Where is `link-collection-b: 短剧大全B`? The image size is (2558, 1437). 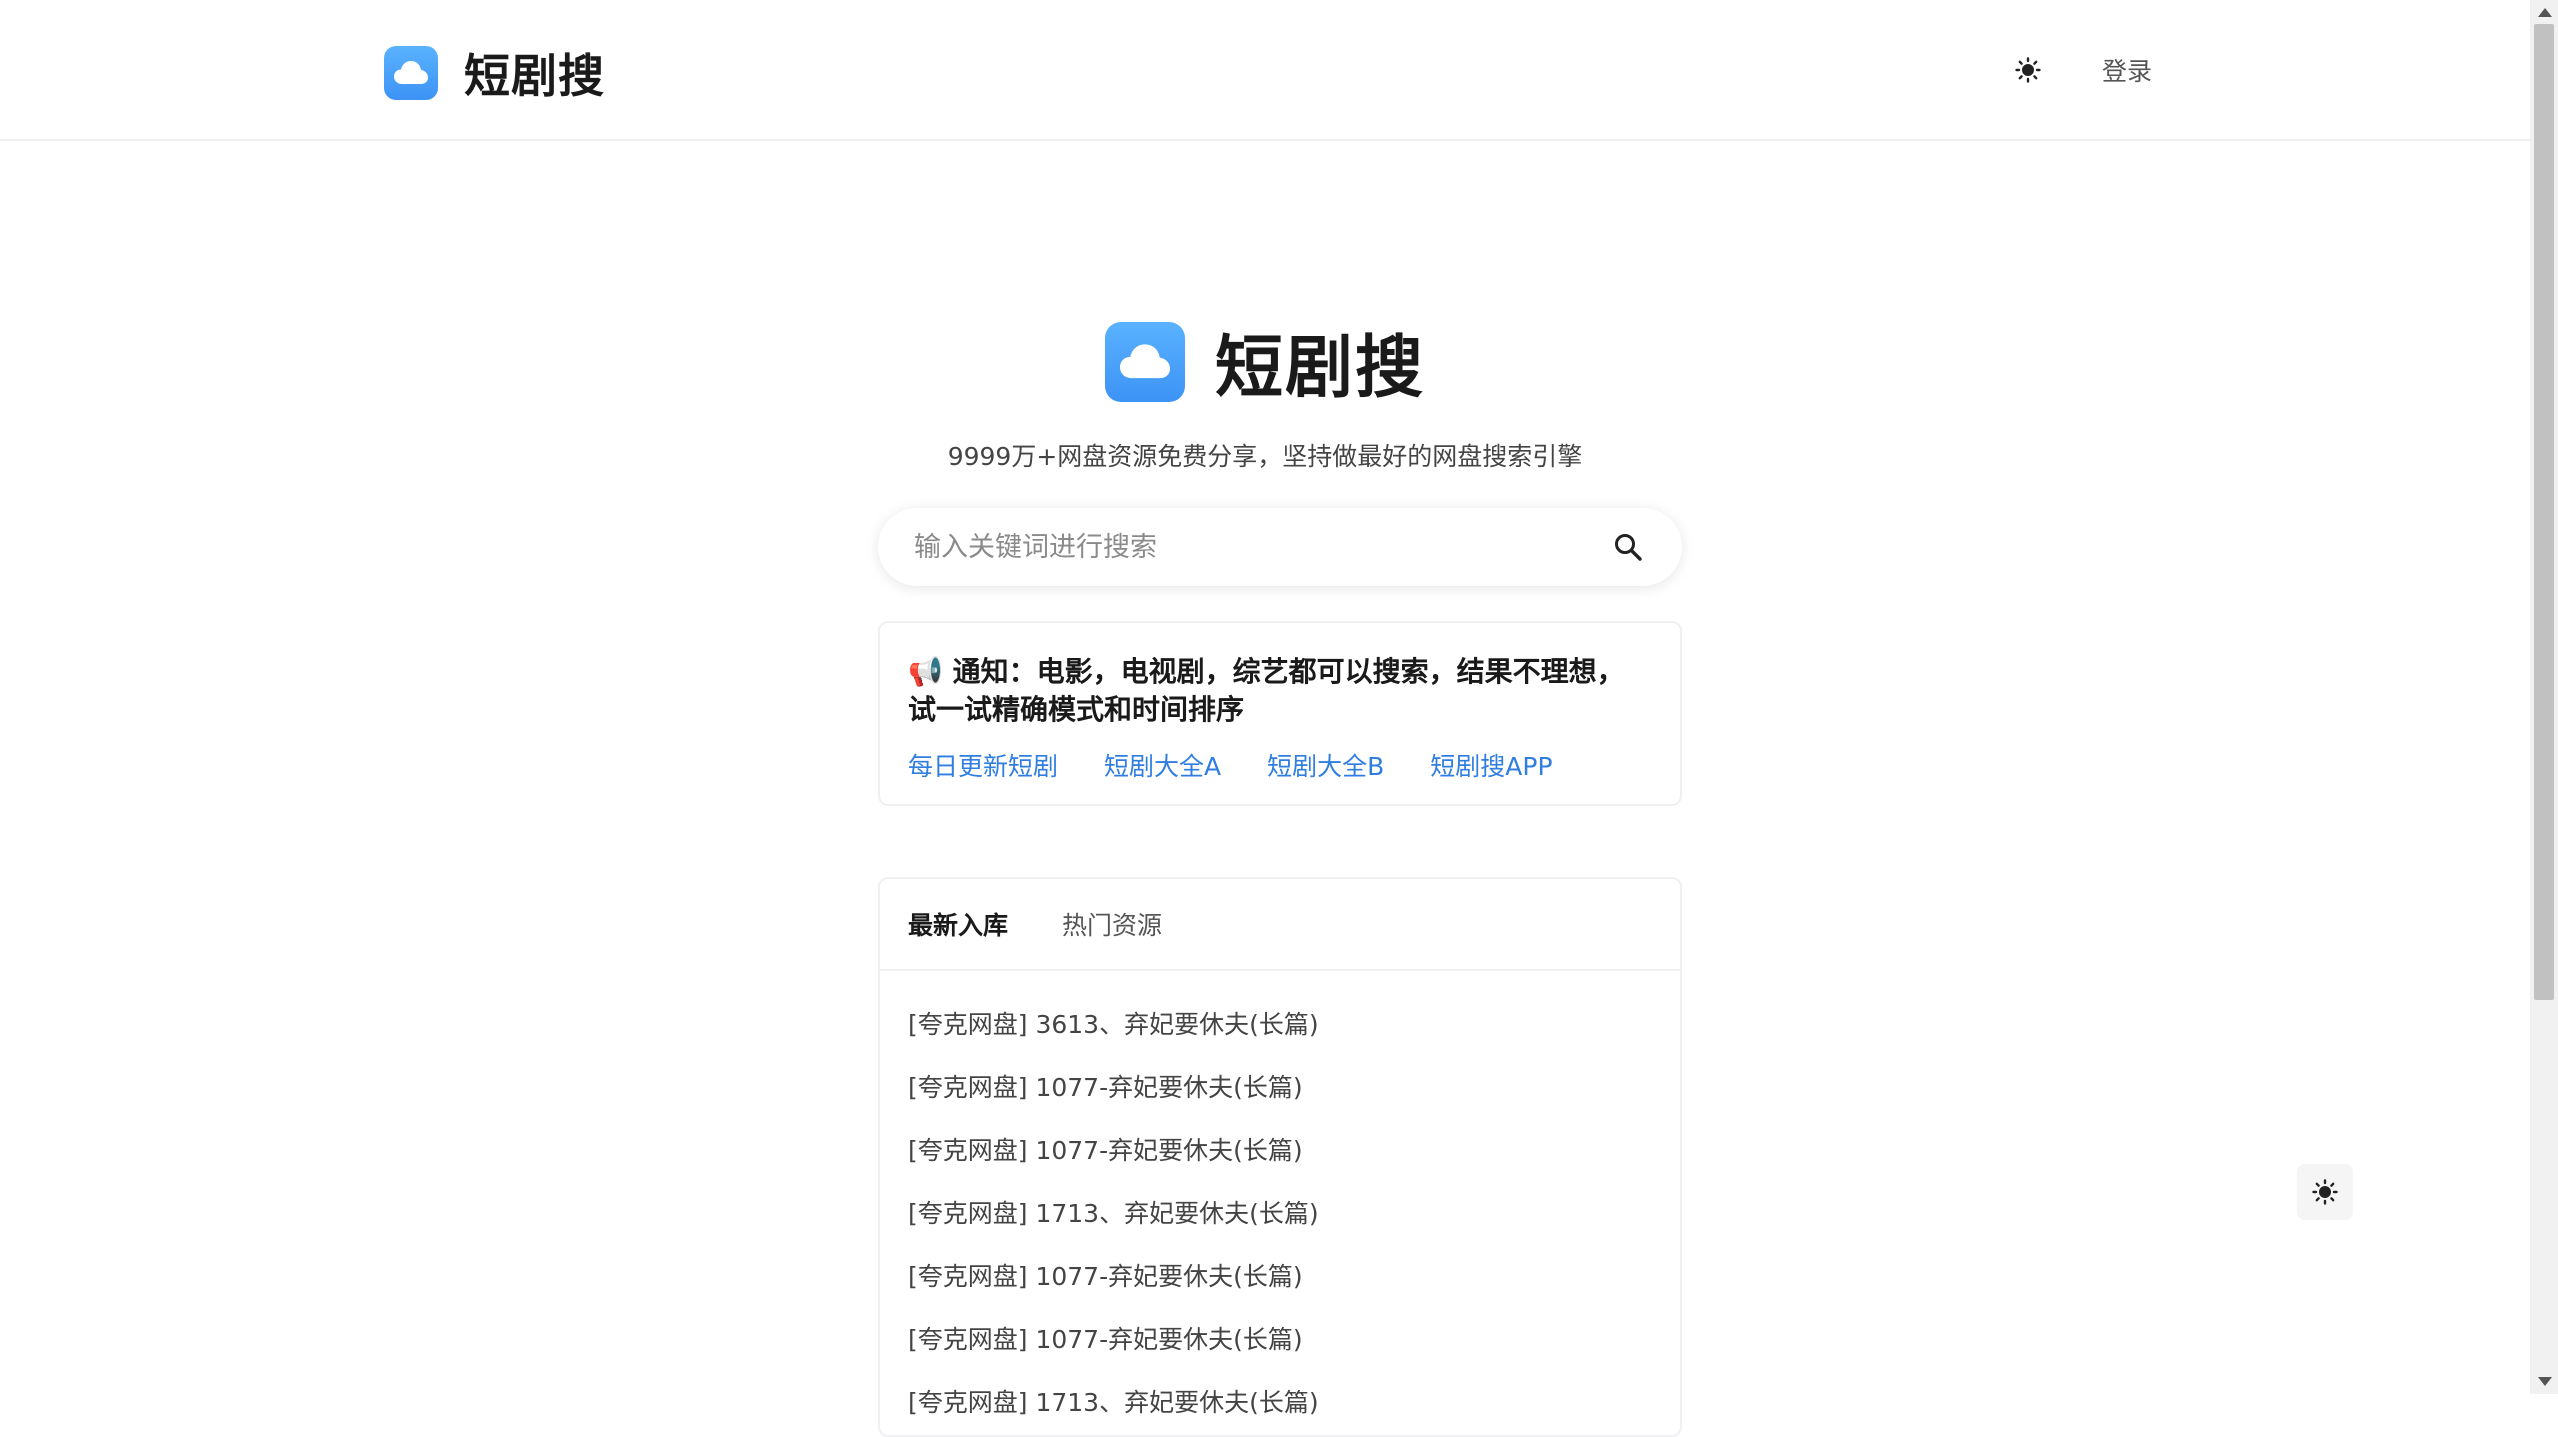 link-collection-b: 短剧大全B is located at coordinates (1325, 765).